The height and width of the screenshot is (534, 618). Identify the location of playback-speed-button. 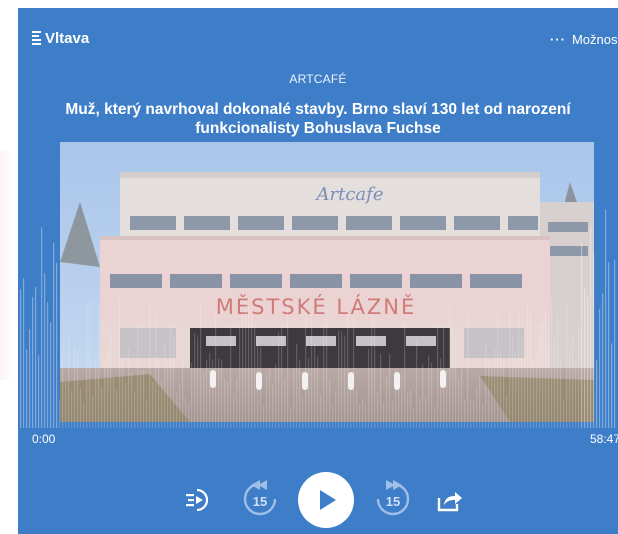
(199, 500).